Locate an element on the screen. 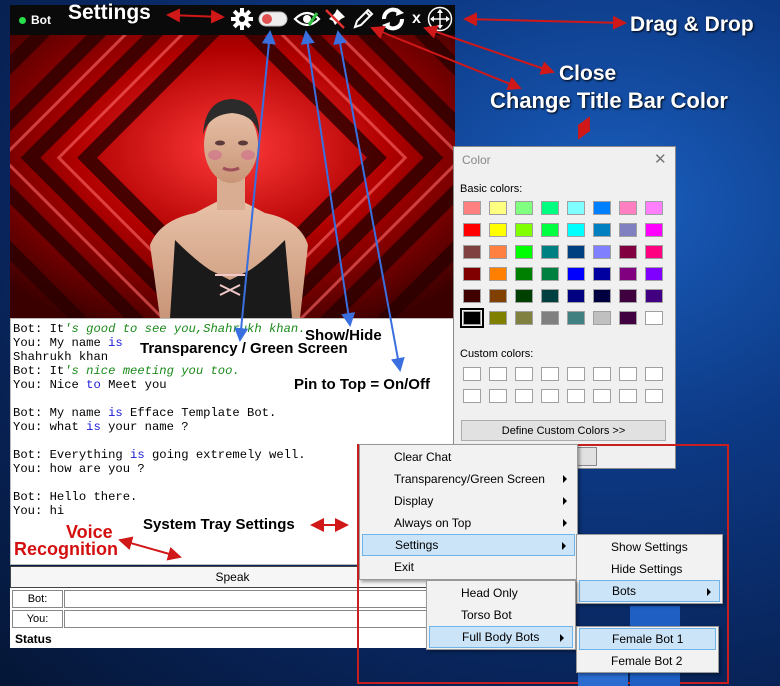 The image size is (780, 686). title-color-arrow is located at coordinates (446, 58).